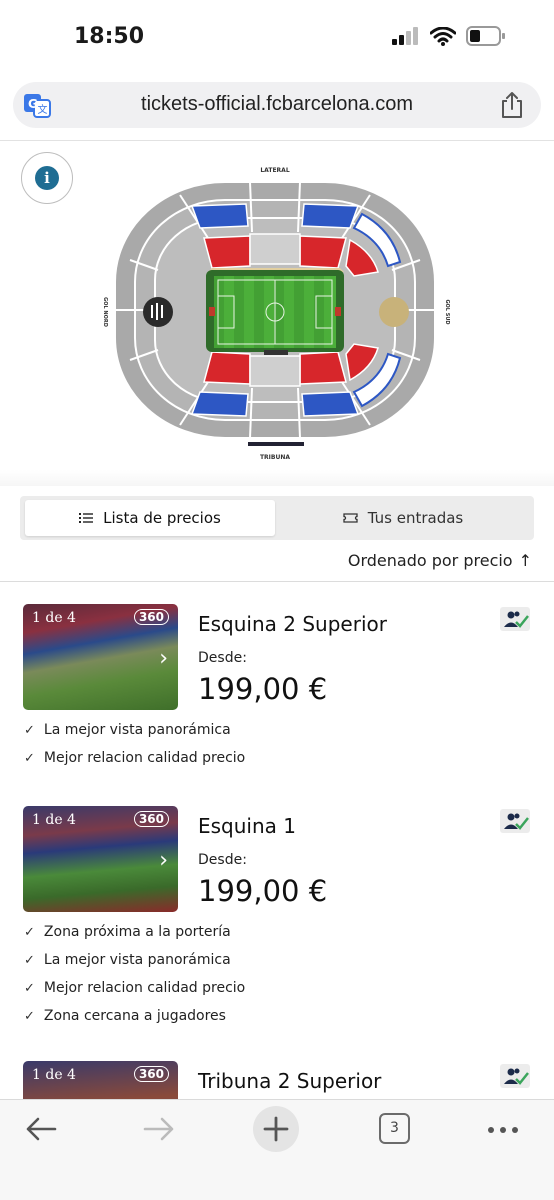 The width and height of the screenshot is (554, 1200). Describe the element at coordinates (430, 560) in the screenshot. I see `sort-label: Ordenado por precio` at that location.